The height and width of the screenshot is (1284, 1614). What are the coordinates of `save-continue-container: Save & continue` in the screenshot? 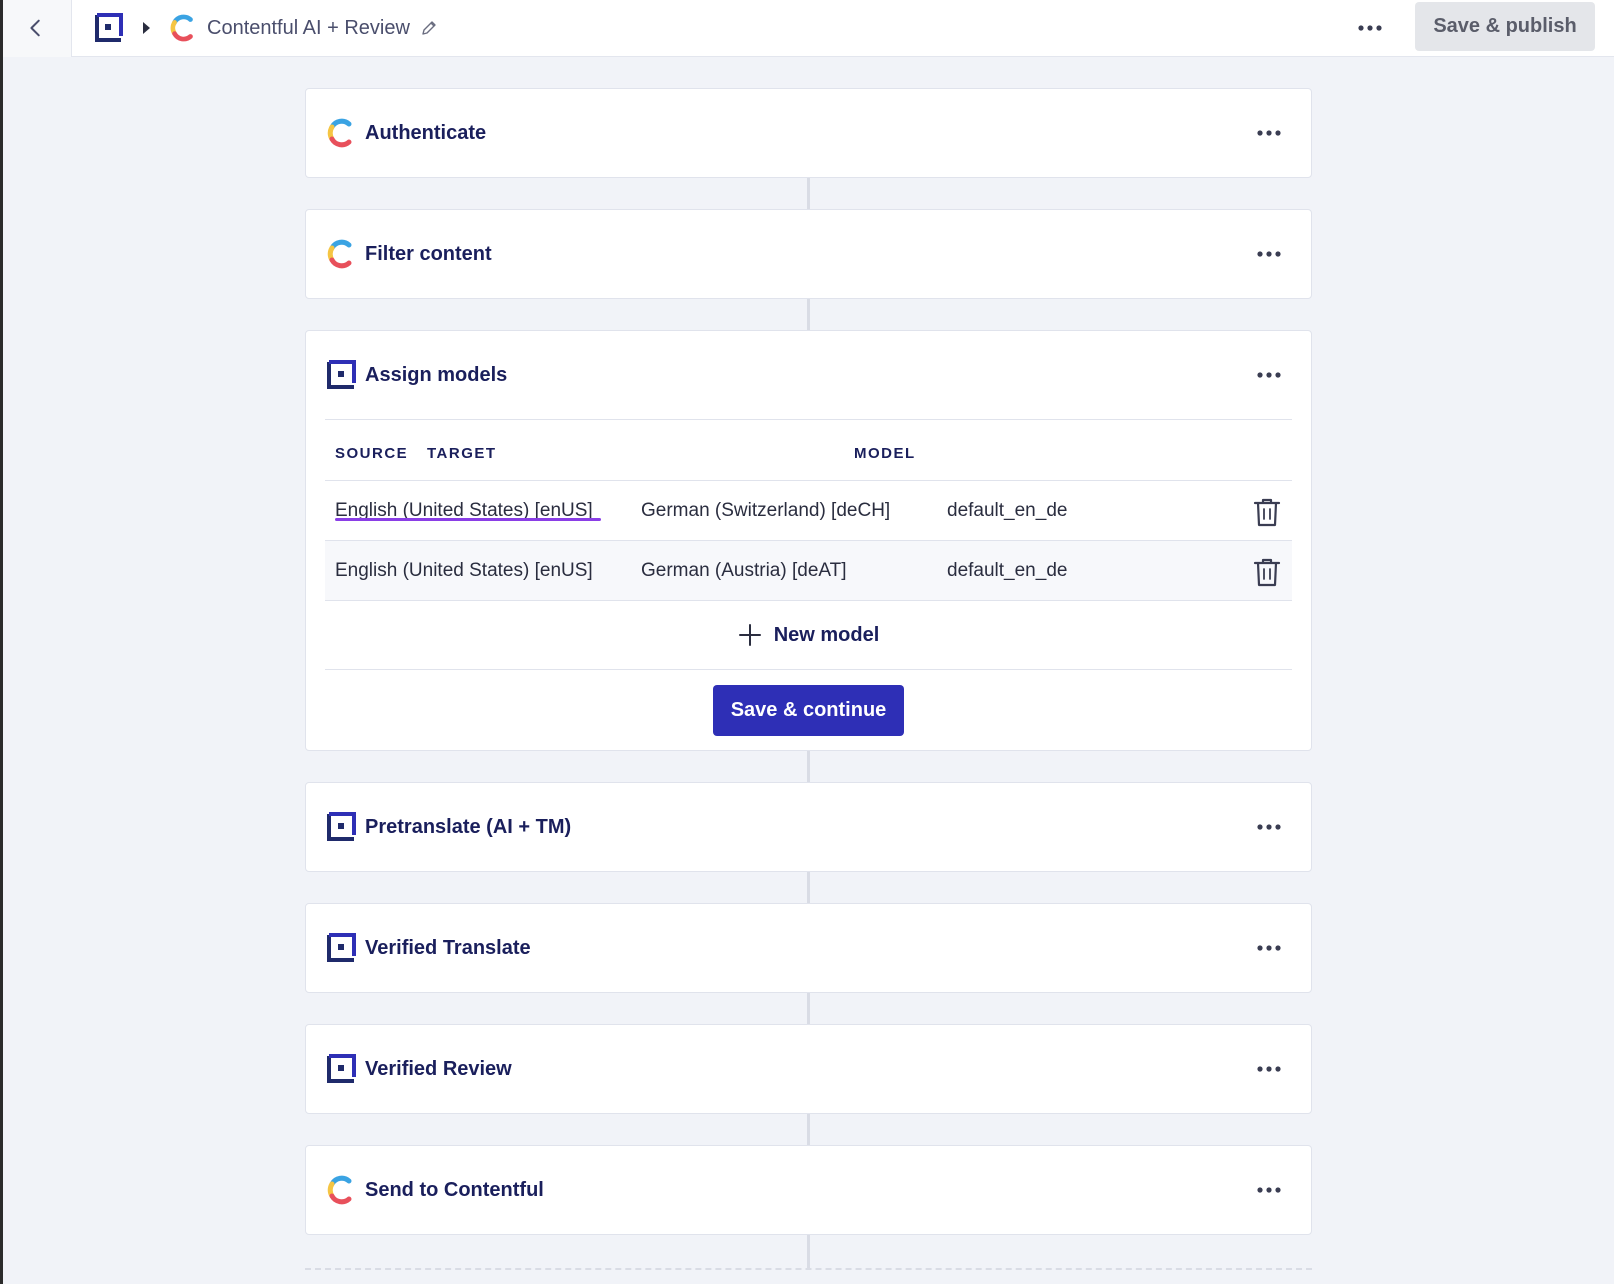 It's located at (808, 710).